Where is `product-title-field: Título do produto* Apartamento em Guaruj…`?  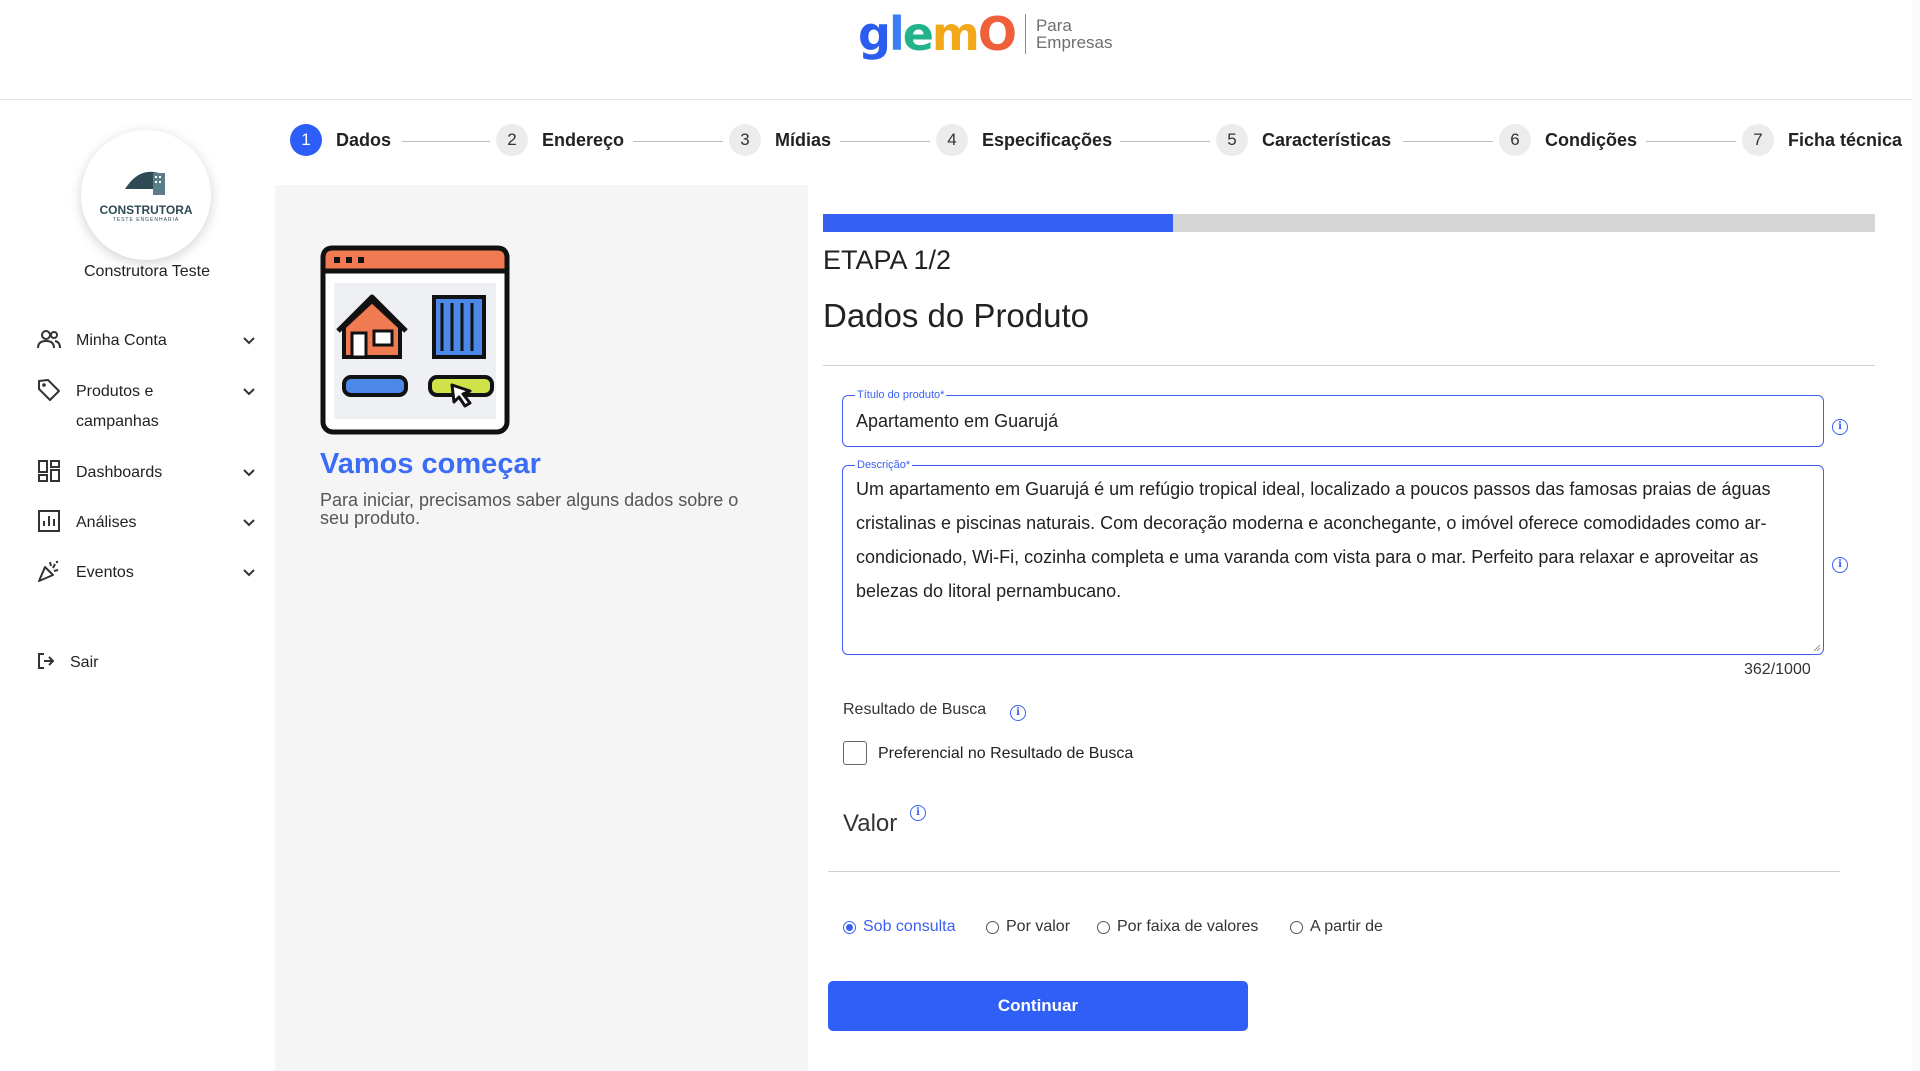 product-title-field: Título do produto* Apartamento em Guaruj… is located at coordinates (1333, 417).